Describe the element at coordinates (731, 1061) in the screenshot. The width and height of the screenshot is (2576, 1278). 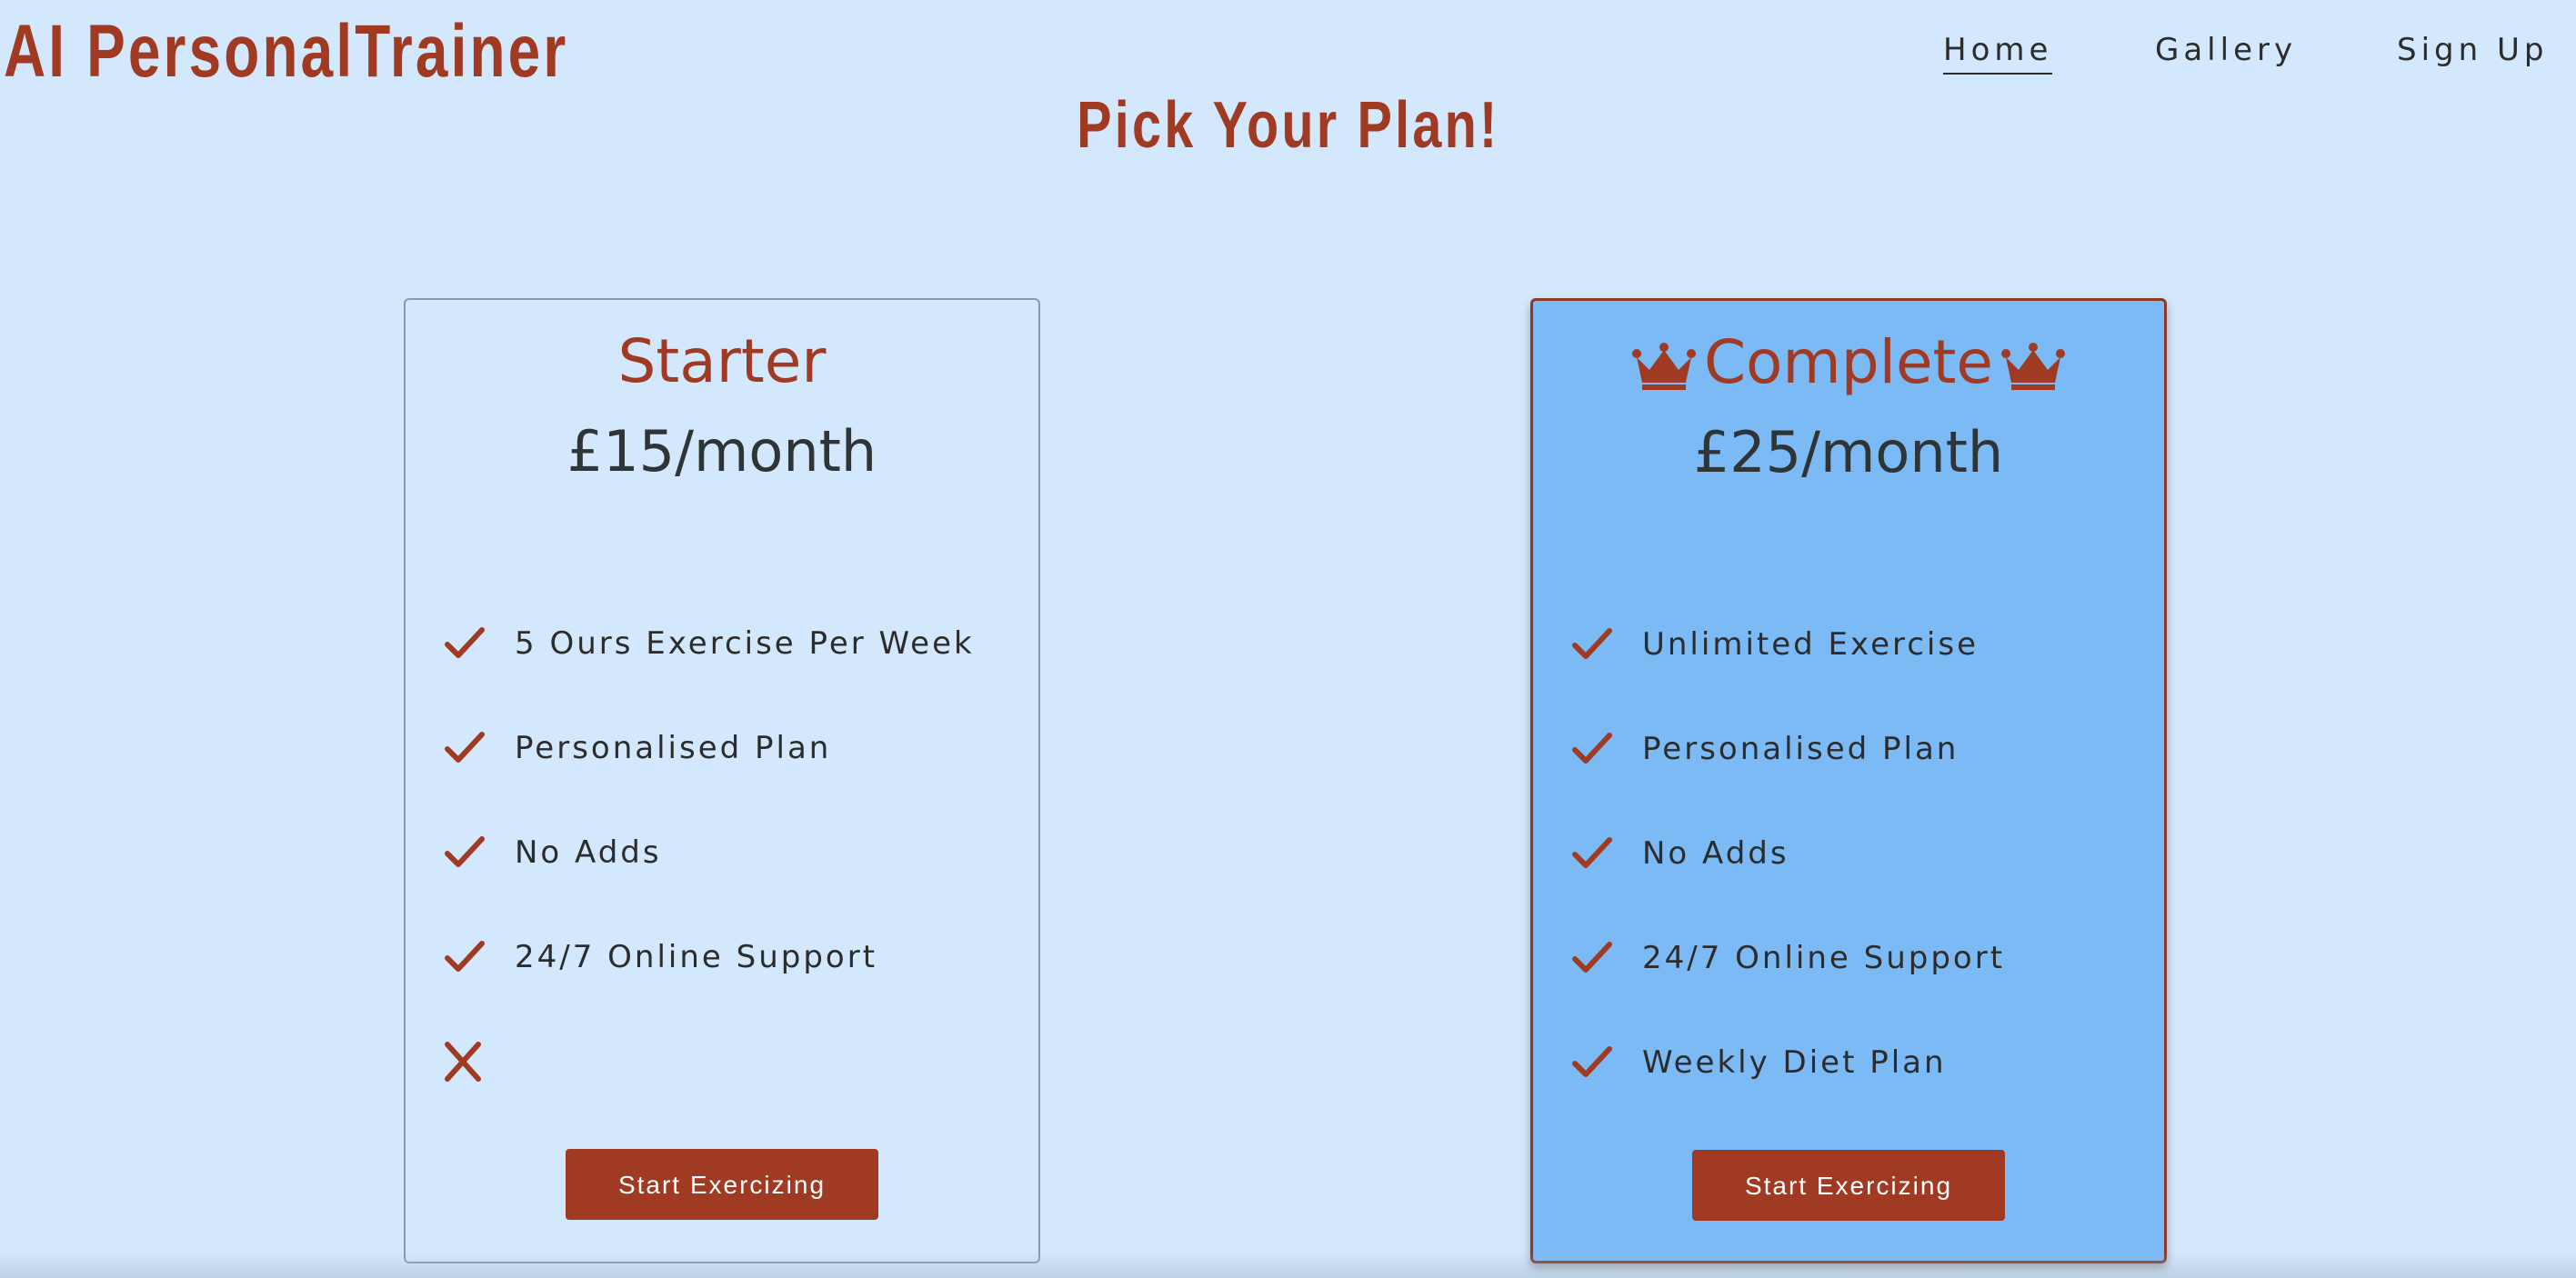
I see `feature-item` at that location.